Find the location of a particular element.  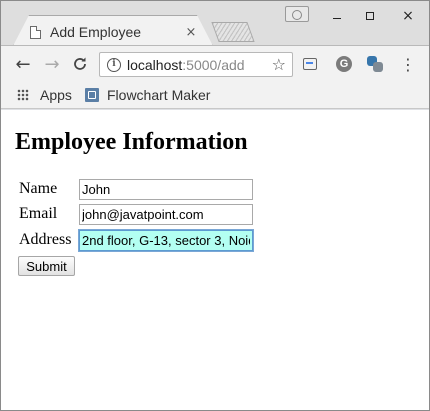

reload-icon is located at coordinates (80, 64).